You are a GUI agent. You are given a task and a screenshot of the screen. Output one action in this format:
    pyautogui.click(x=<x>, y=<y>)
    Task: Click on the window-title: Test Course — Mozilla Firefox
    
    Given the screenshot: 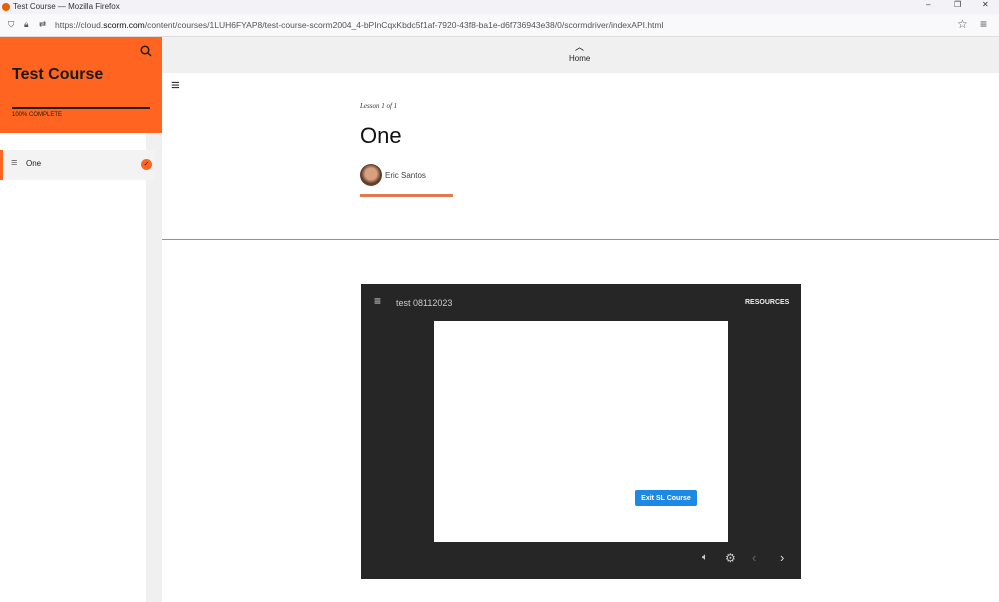 What is the action you would take?
    pyautogui.click(x=66, y=6)
    